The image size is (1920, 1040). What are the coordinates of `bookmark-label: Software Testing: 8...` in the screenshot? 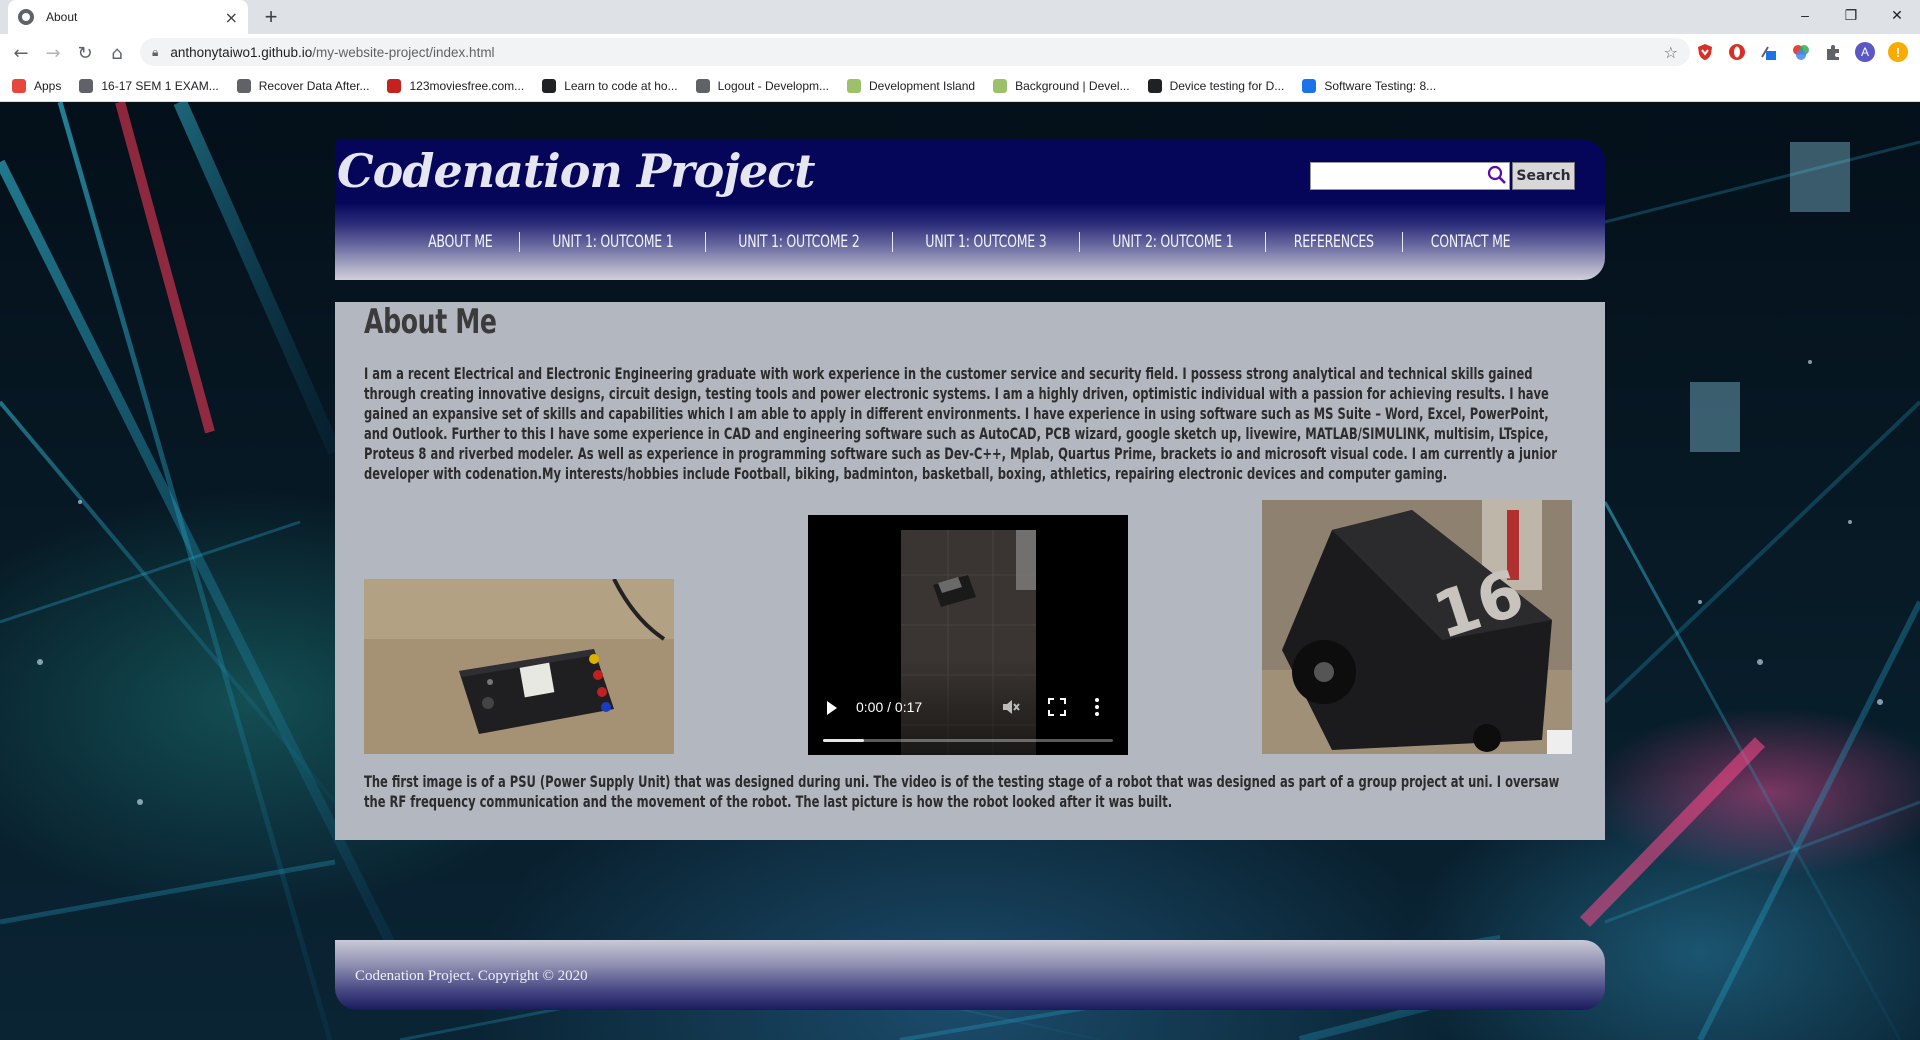 It's located at (1380, 85).